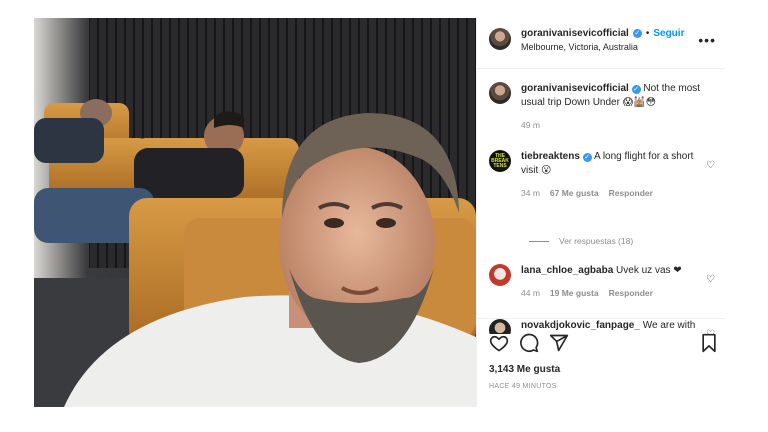 The width and height of the screenshot is (768, 432). What do you see at coordinates (523, 386) in the screenshot?
I see `post-timestamp: HACE 49 MINUTOS` at bounding box center [523, 386].